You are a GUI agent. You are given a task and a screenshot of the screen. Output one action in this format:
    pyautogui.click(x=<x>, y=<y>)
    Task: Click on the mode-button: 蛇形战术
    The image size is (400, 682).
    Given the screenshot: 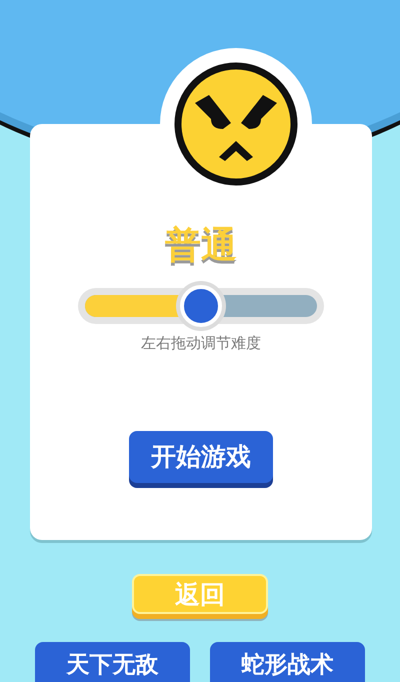 What is the action you would take?
    pyautogui.click(x=287, y=662)
    